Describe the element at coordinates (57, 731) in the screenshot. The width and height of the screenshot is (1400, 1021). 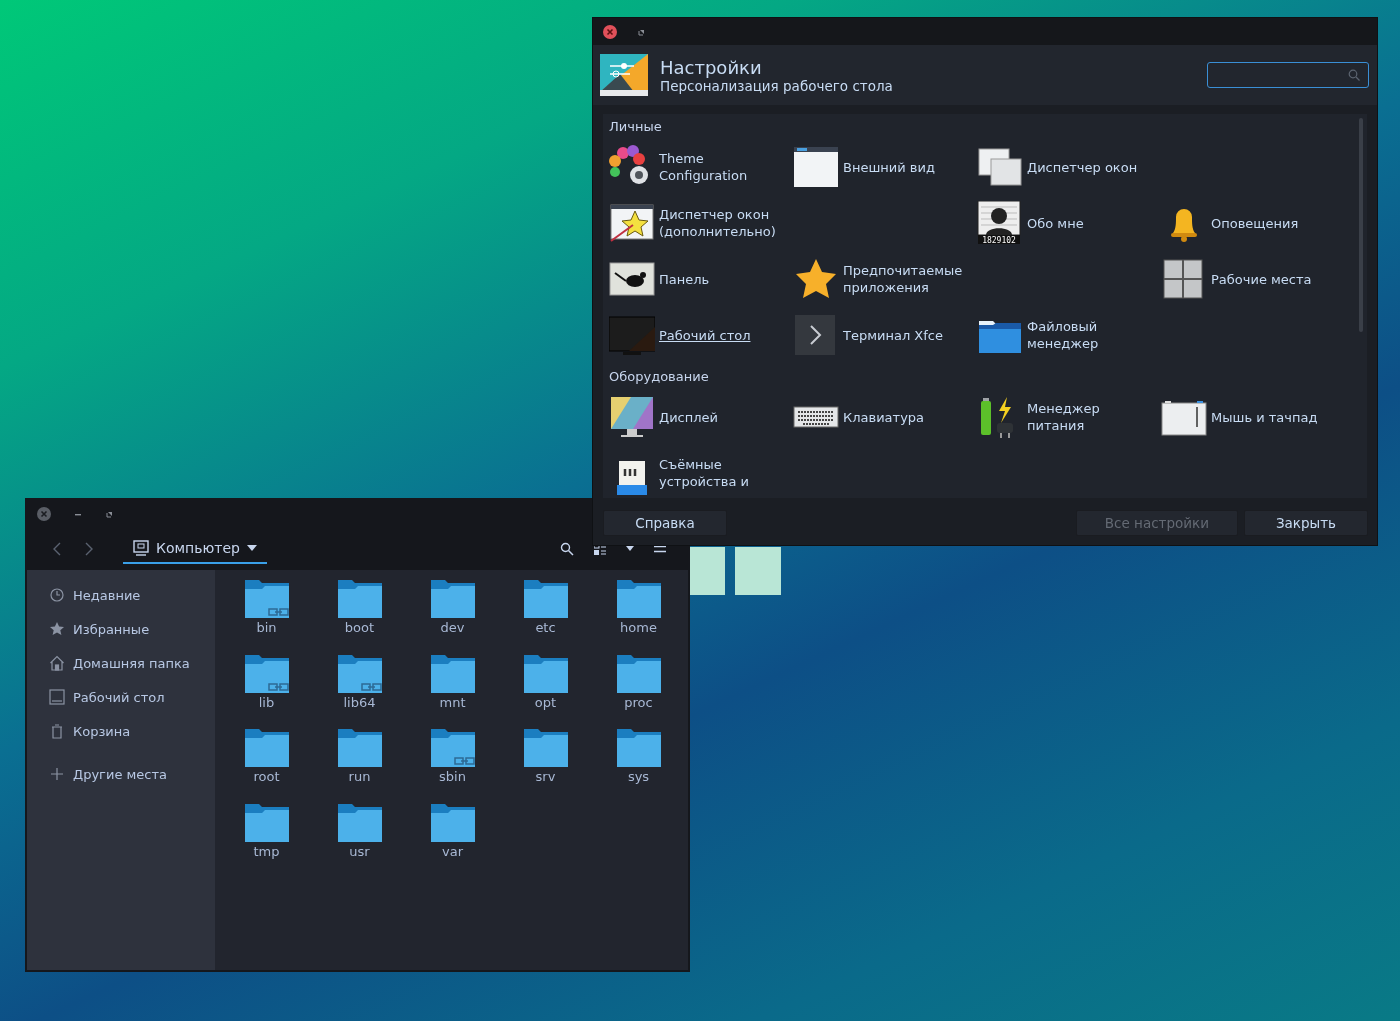
I see `trash-icon` at that location.